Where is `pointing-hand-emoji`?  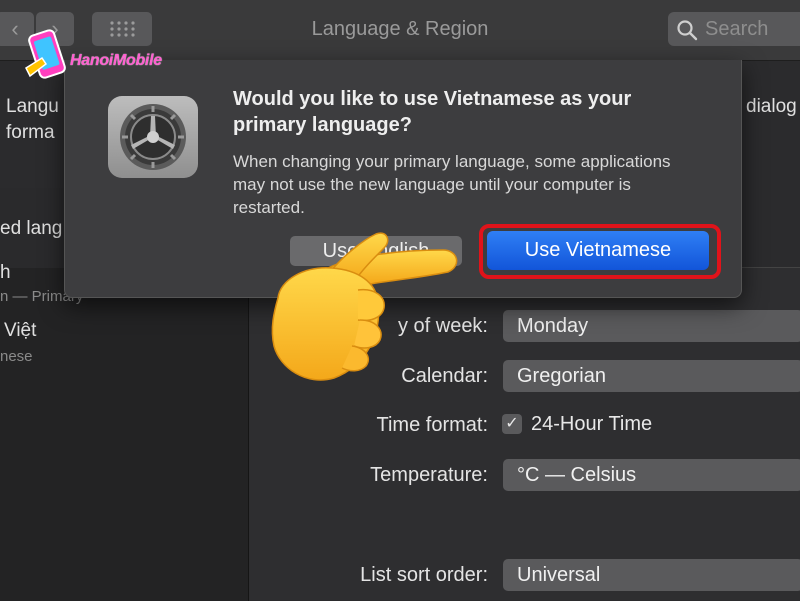 pointing-hand-emoji is located at coordinates (364, 306).